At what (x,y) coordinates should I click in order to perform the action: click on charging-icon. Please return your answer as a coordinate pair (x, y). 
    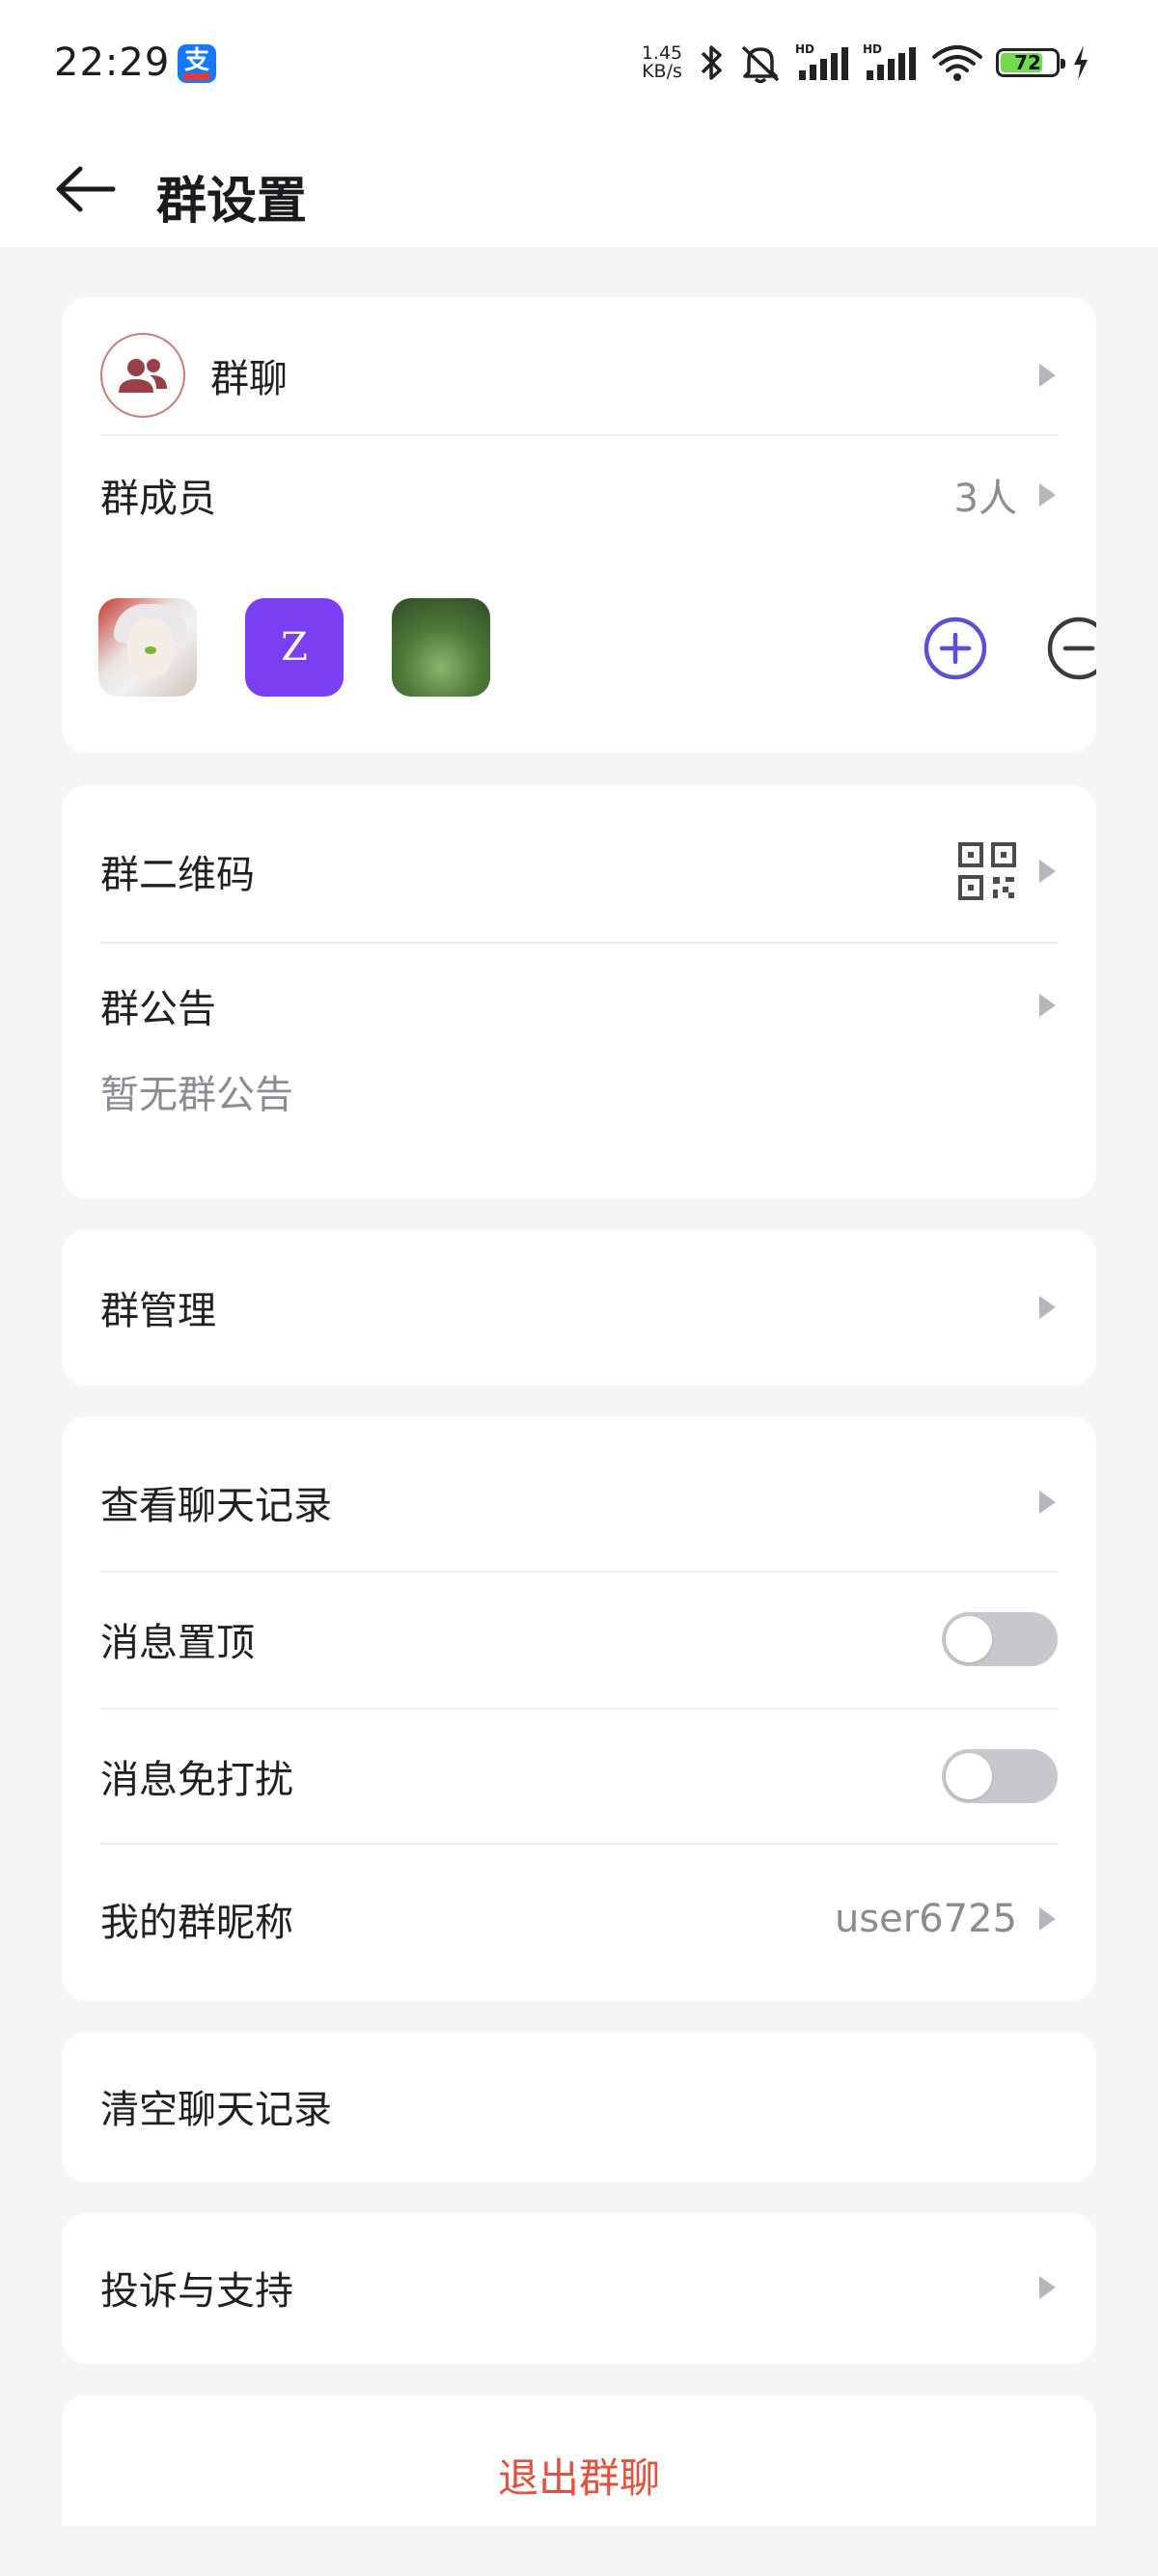
    Looking at the image, I should click on (1081, 63).